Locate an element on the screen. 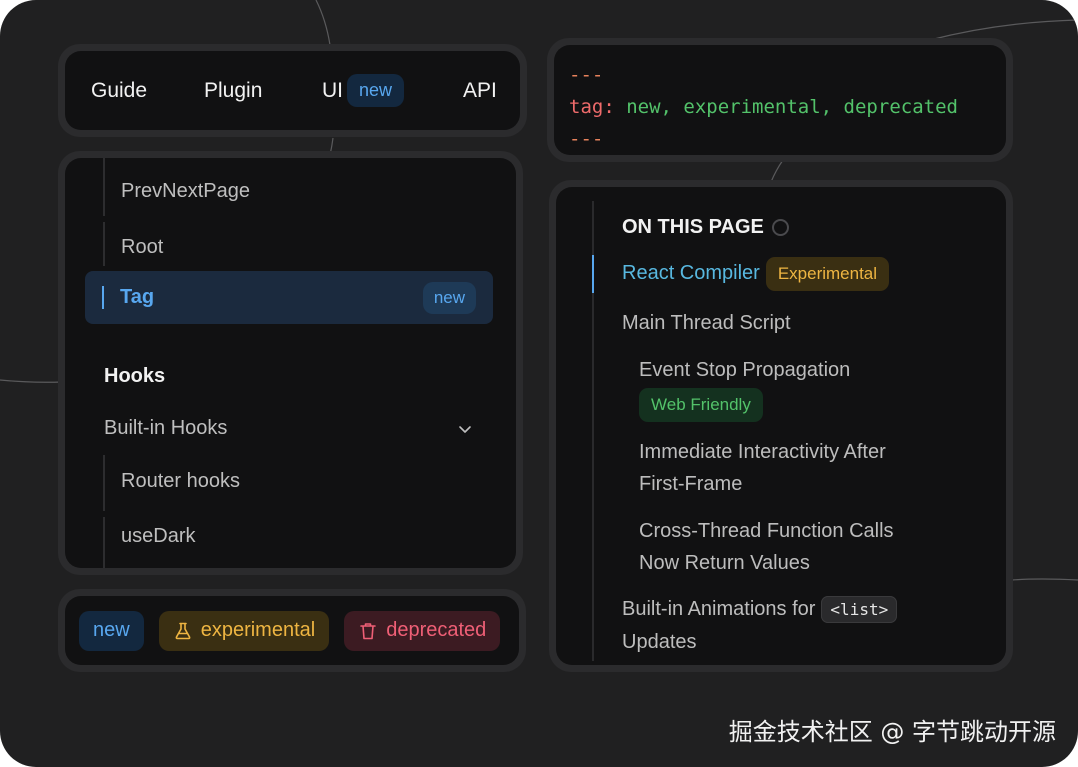  toc-item-label: React Compiler is located at coordinates (691, 273).